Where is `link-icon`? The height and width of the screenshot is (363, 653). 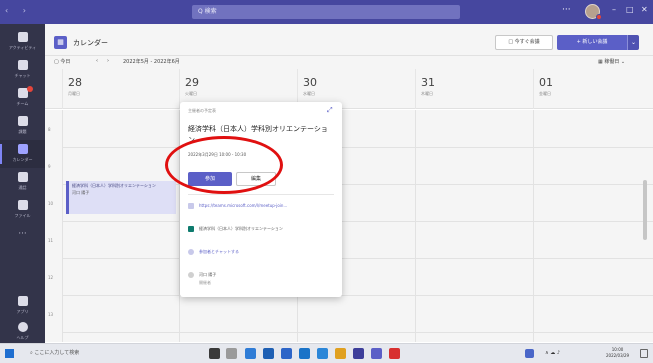 link-icon is located at coordinates (191, 206).